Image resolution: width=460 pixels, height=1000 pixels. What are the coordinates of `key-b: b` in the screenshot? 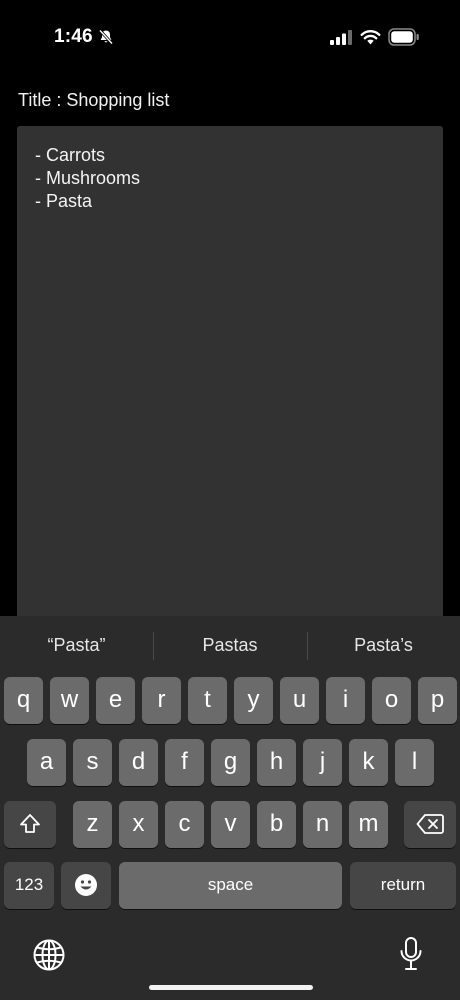 It's located at (276, 824).